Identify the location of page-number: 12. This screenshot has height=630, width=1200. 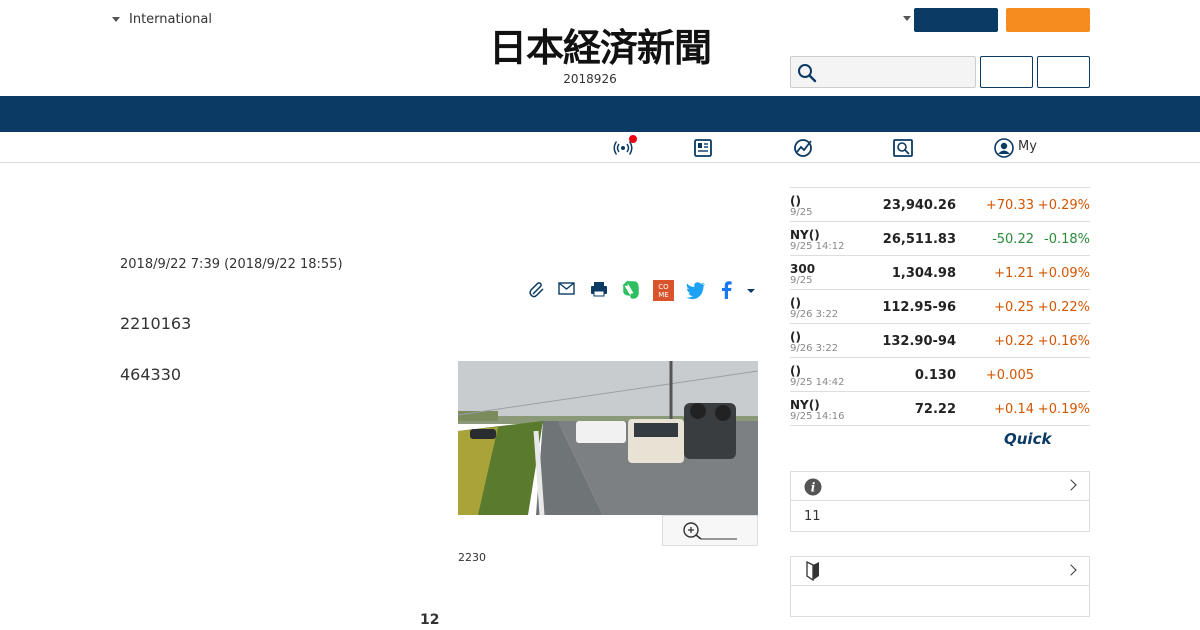
(430, 620).